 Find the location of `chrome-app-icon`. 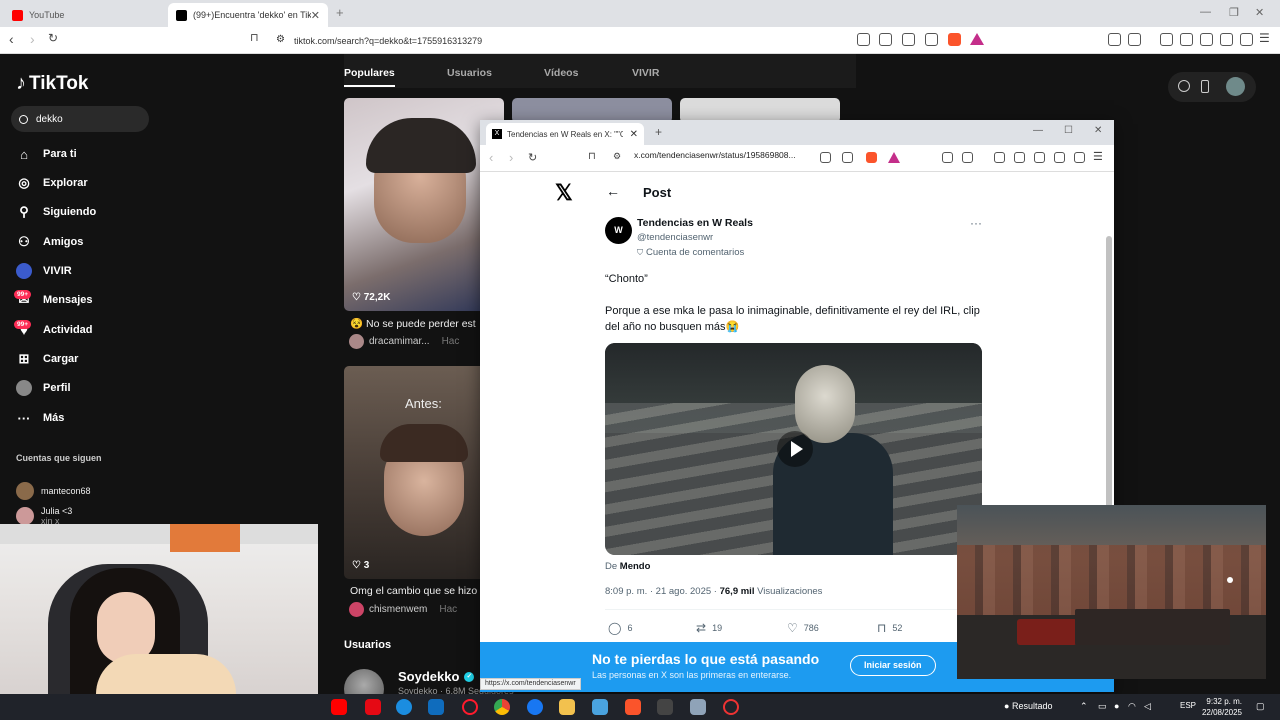

chrome-app-icon is located at coordinates (502, 707).